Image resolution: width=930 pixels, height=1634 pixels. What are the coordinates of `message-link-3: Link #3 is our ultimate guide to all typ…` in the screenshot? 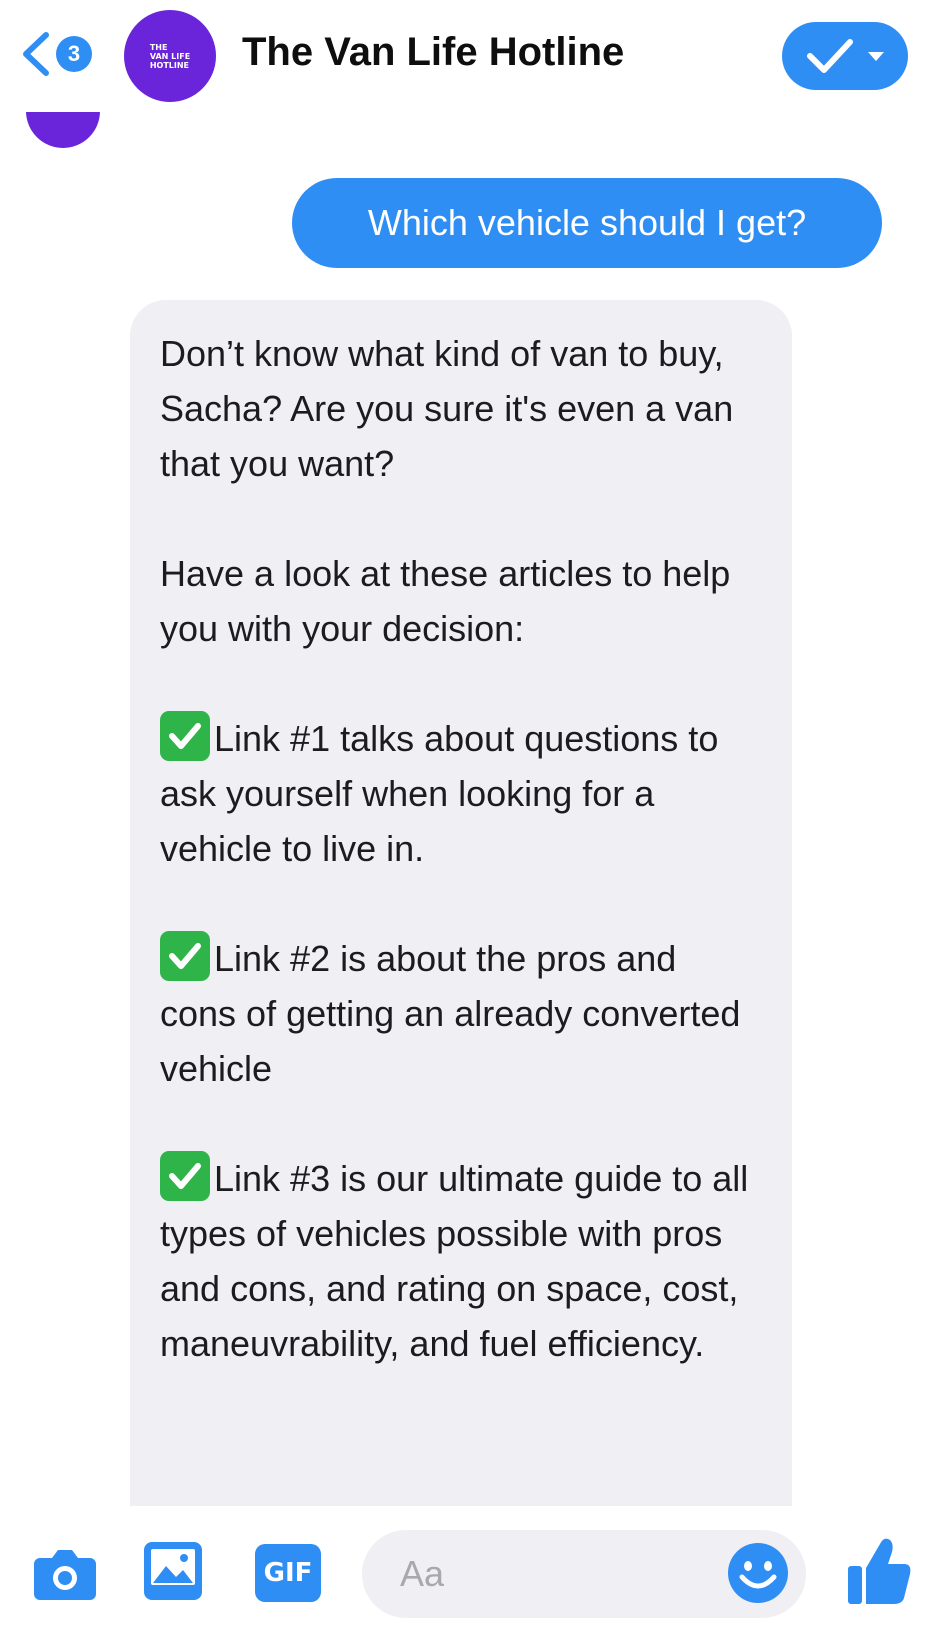 It's located at (461, 1261).